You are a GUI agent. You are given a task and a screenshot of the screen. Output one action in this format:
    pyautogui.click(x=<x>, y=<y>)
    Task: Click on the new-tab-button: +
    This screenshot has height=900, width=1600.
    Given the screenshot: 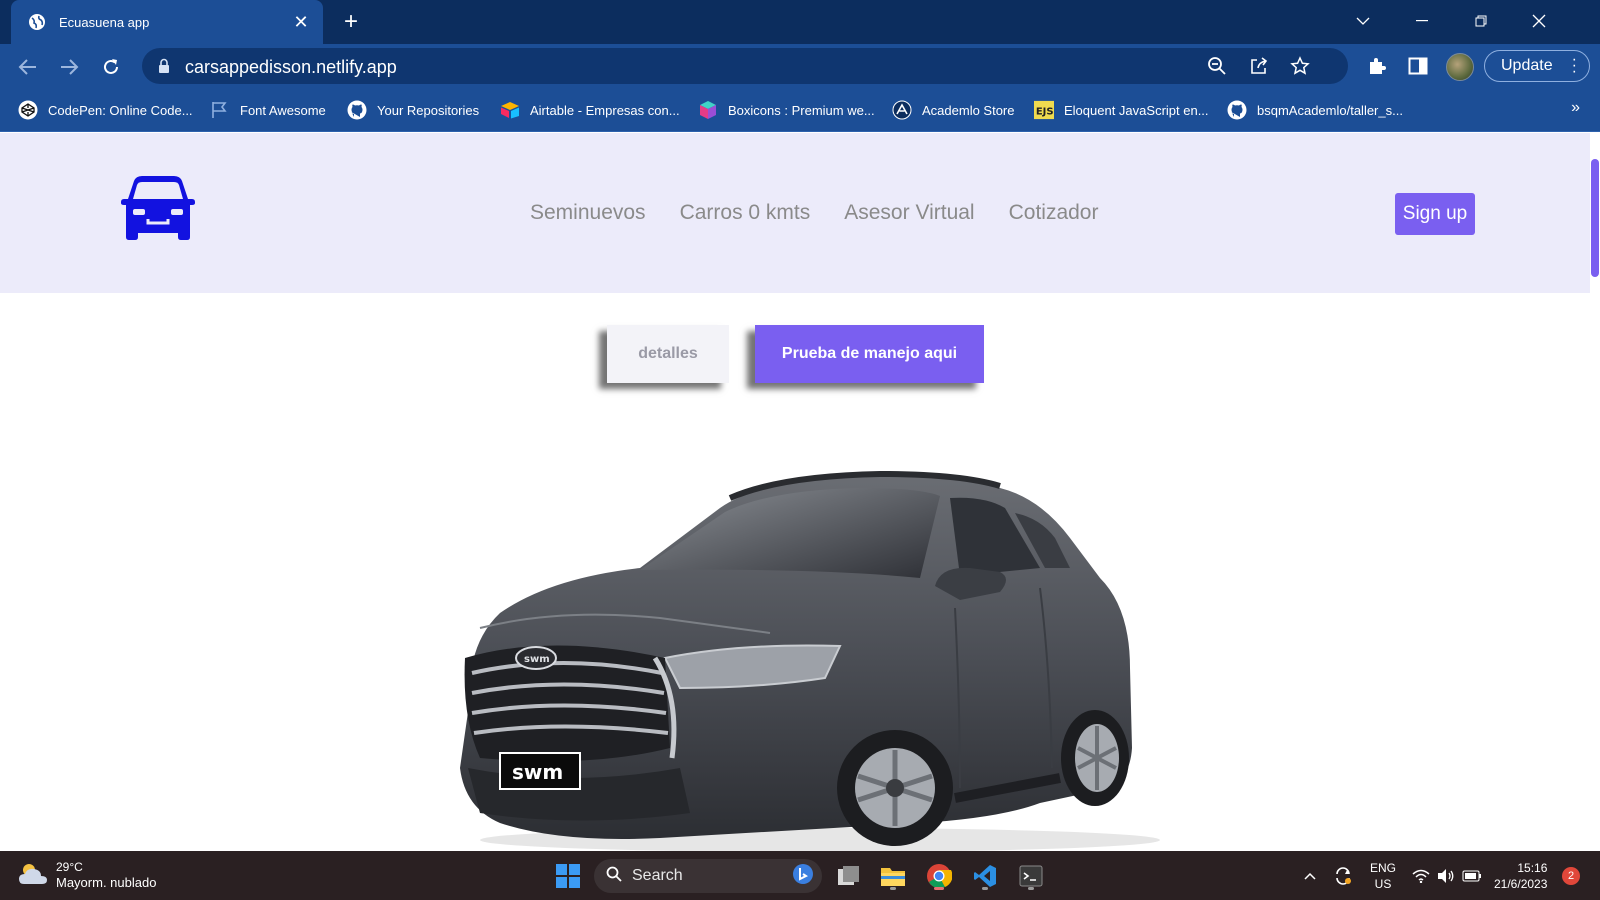 What is the action you would take?
    pyautogui.click(x=351, y=23)
    